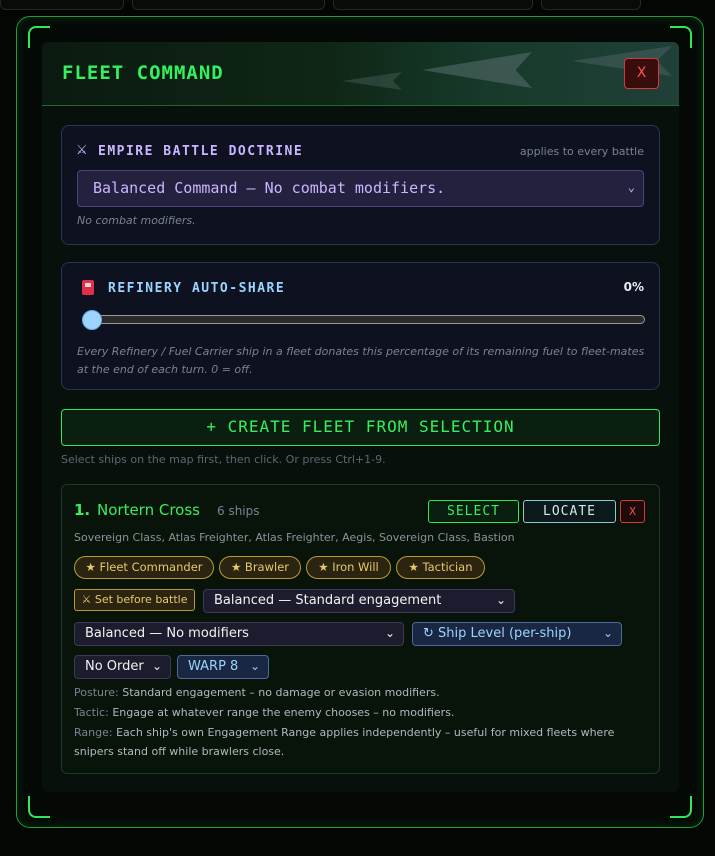 This screenshot has height=856, width=715. I want to click on fuel-pump-icon, so click(88, 287).